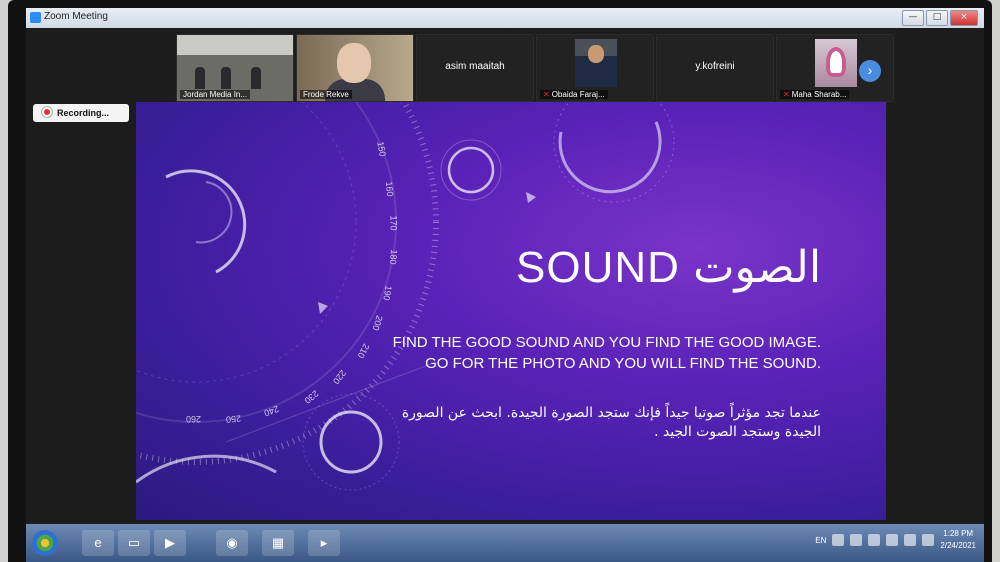  I want to click on dial-number: 220, so click(339, 377).